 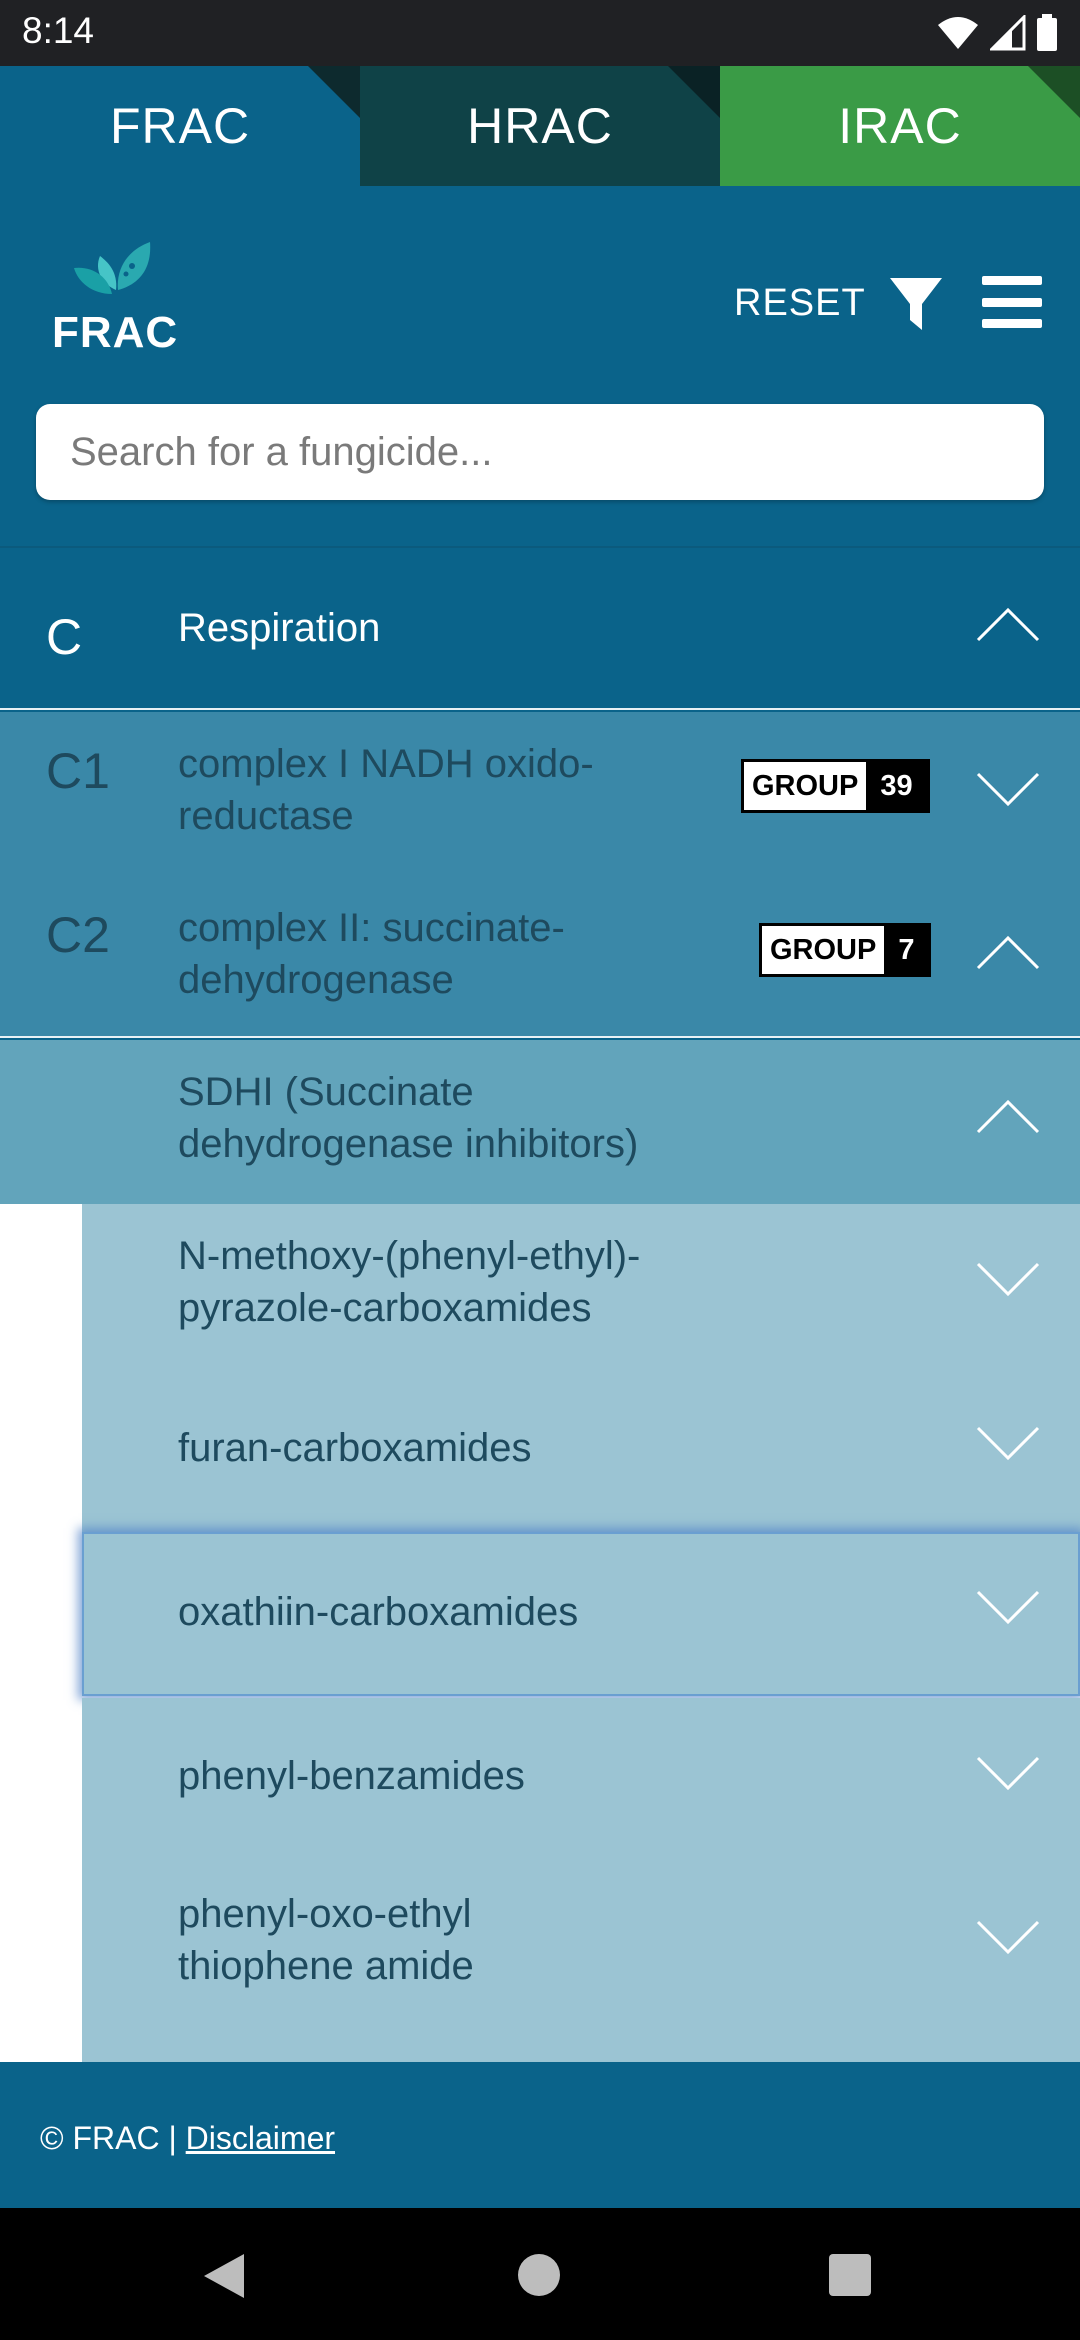 I want to click on group-badge: GROUP 7, so click(x=845, y=950).